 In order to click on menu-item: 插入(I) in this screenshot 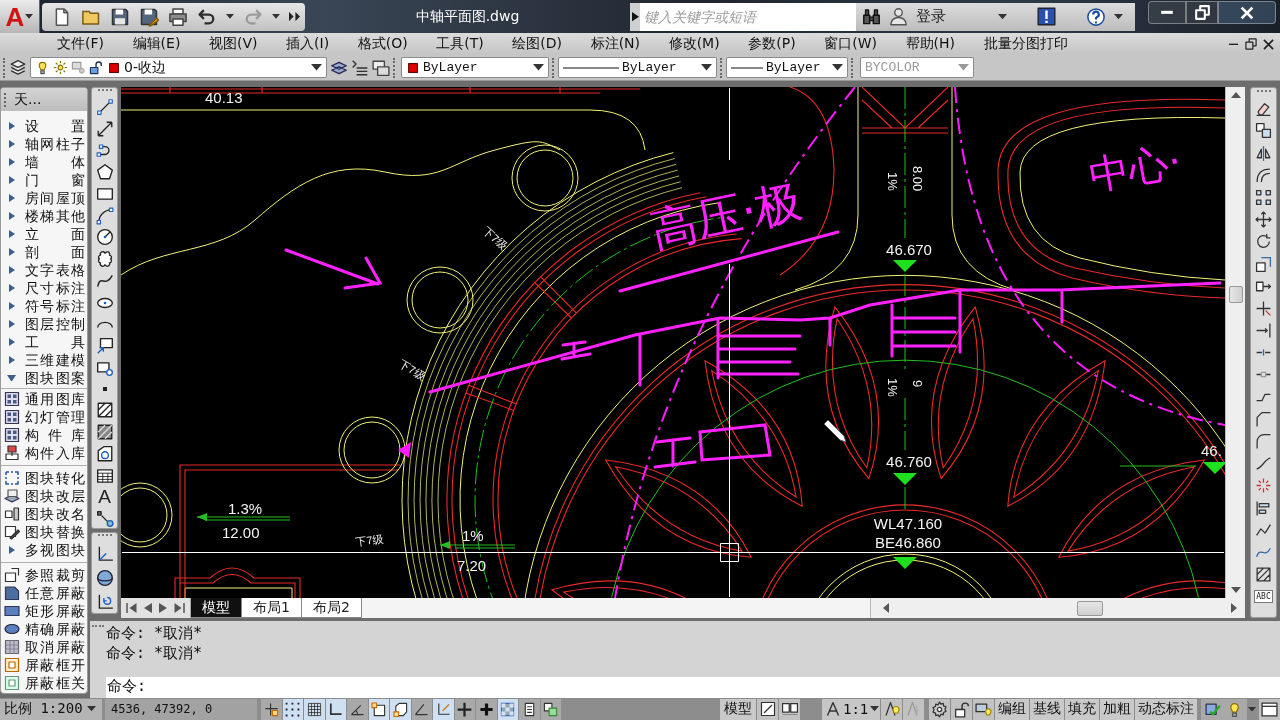, I will do `click(308, 44)`.